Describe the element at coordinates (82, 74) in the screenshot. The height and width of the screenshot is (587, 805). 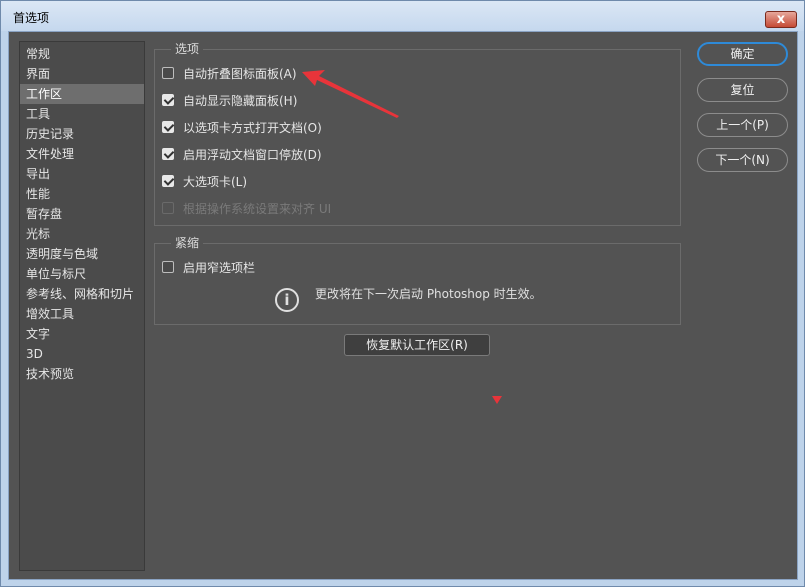
I see `sidebar-item-interface: 界面` at that location.